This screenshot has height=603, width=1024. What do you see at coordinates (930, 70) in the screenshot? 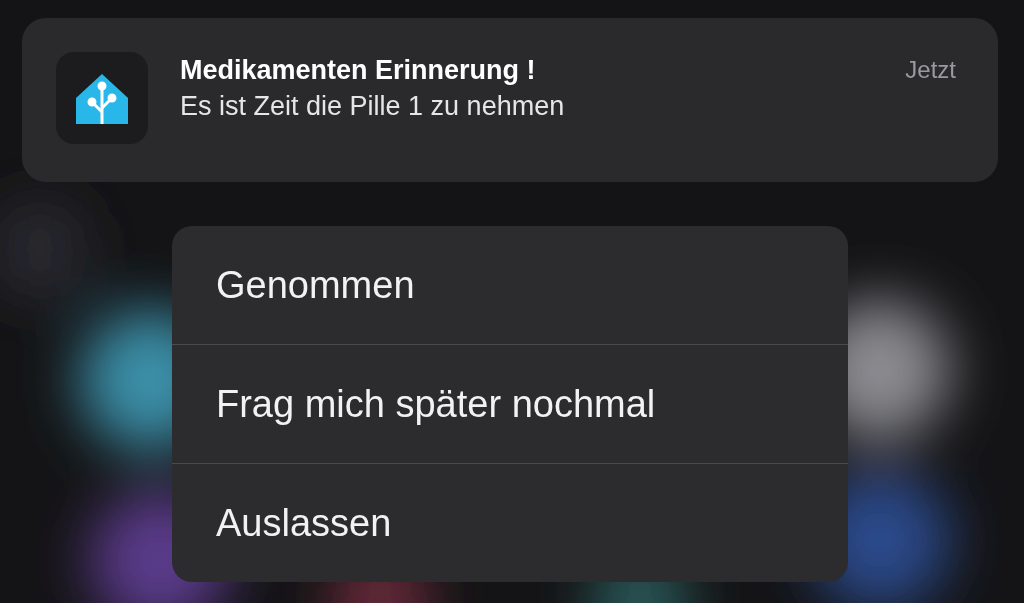
I see `notification-time: Jetzt` at bounding box center [930, 70].